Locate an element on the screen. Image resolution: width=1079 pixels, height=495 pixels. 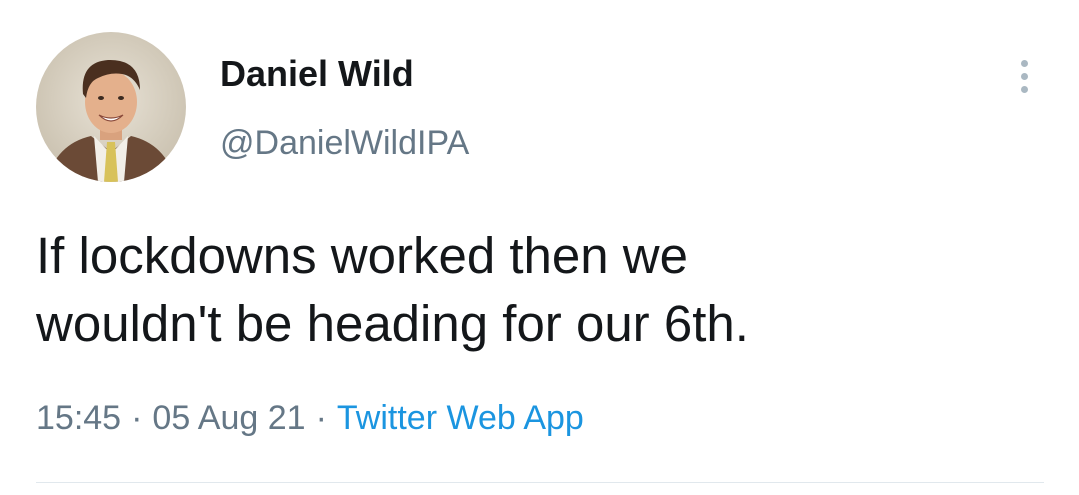
tweet-meta: 15:45 · 05 Aug 21 · Twitter Web App is located at coordinates (310, 418).